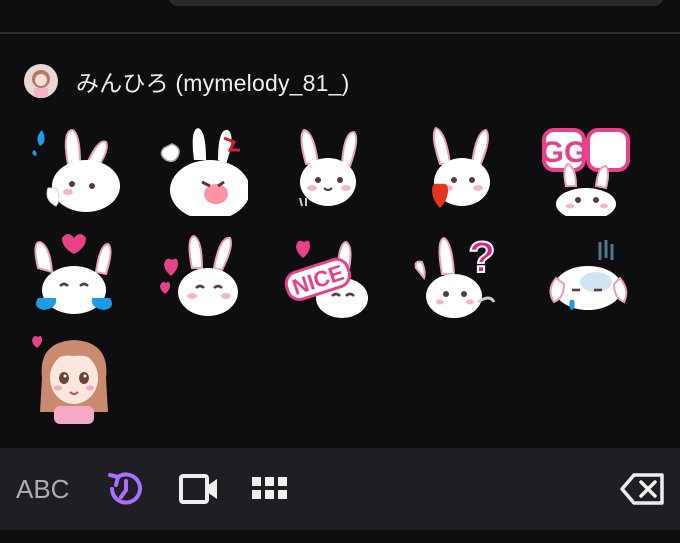 This screenshot has height=543, width=680. I want to click on emote-bunny-sweat, so click(74, 170).